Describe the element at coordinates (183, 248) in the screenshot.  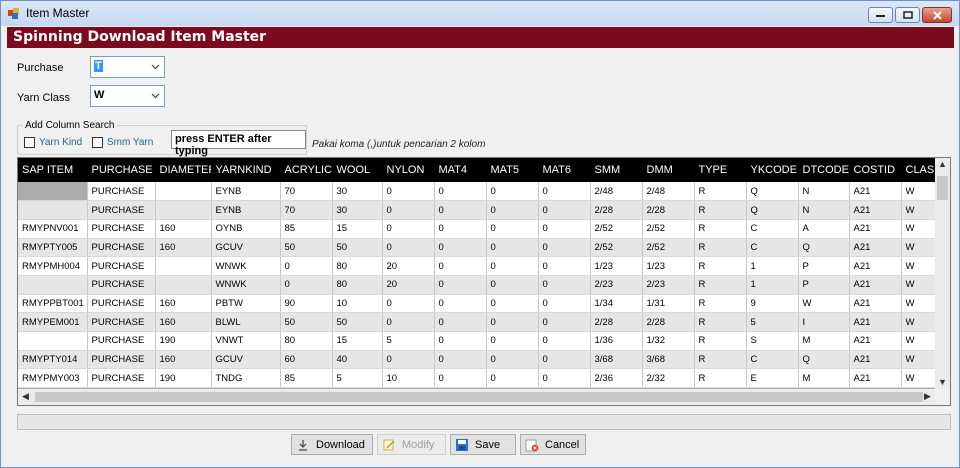
I see `table-cell: 160` at that location.